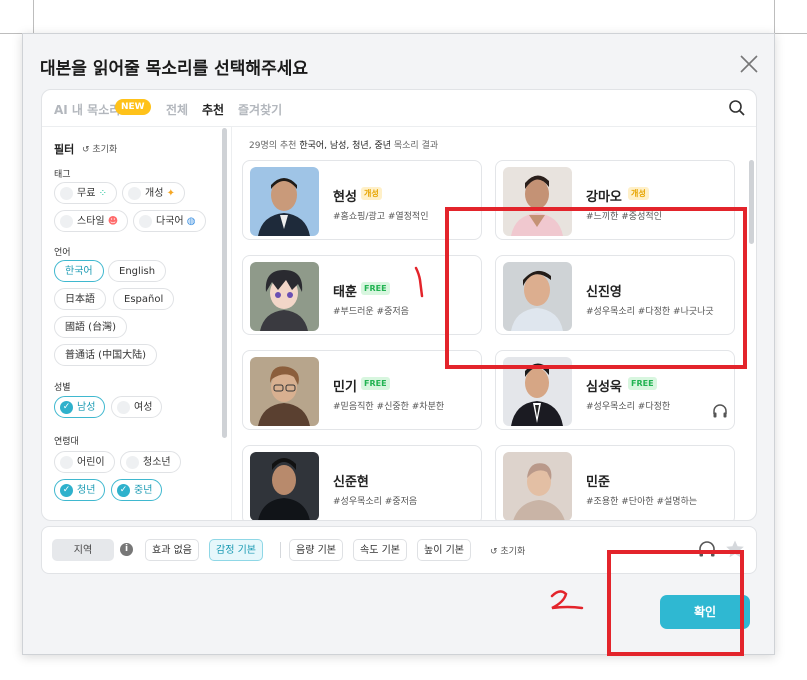 The width and height of the screenshot is (807, 680). What do you see at coordinates (280, 550) in the screenshot?
I see `divider` at bounding box center [280, 550].